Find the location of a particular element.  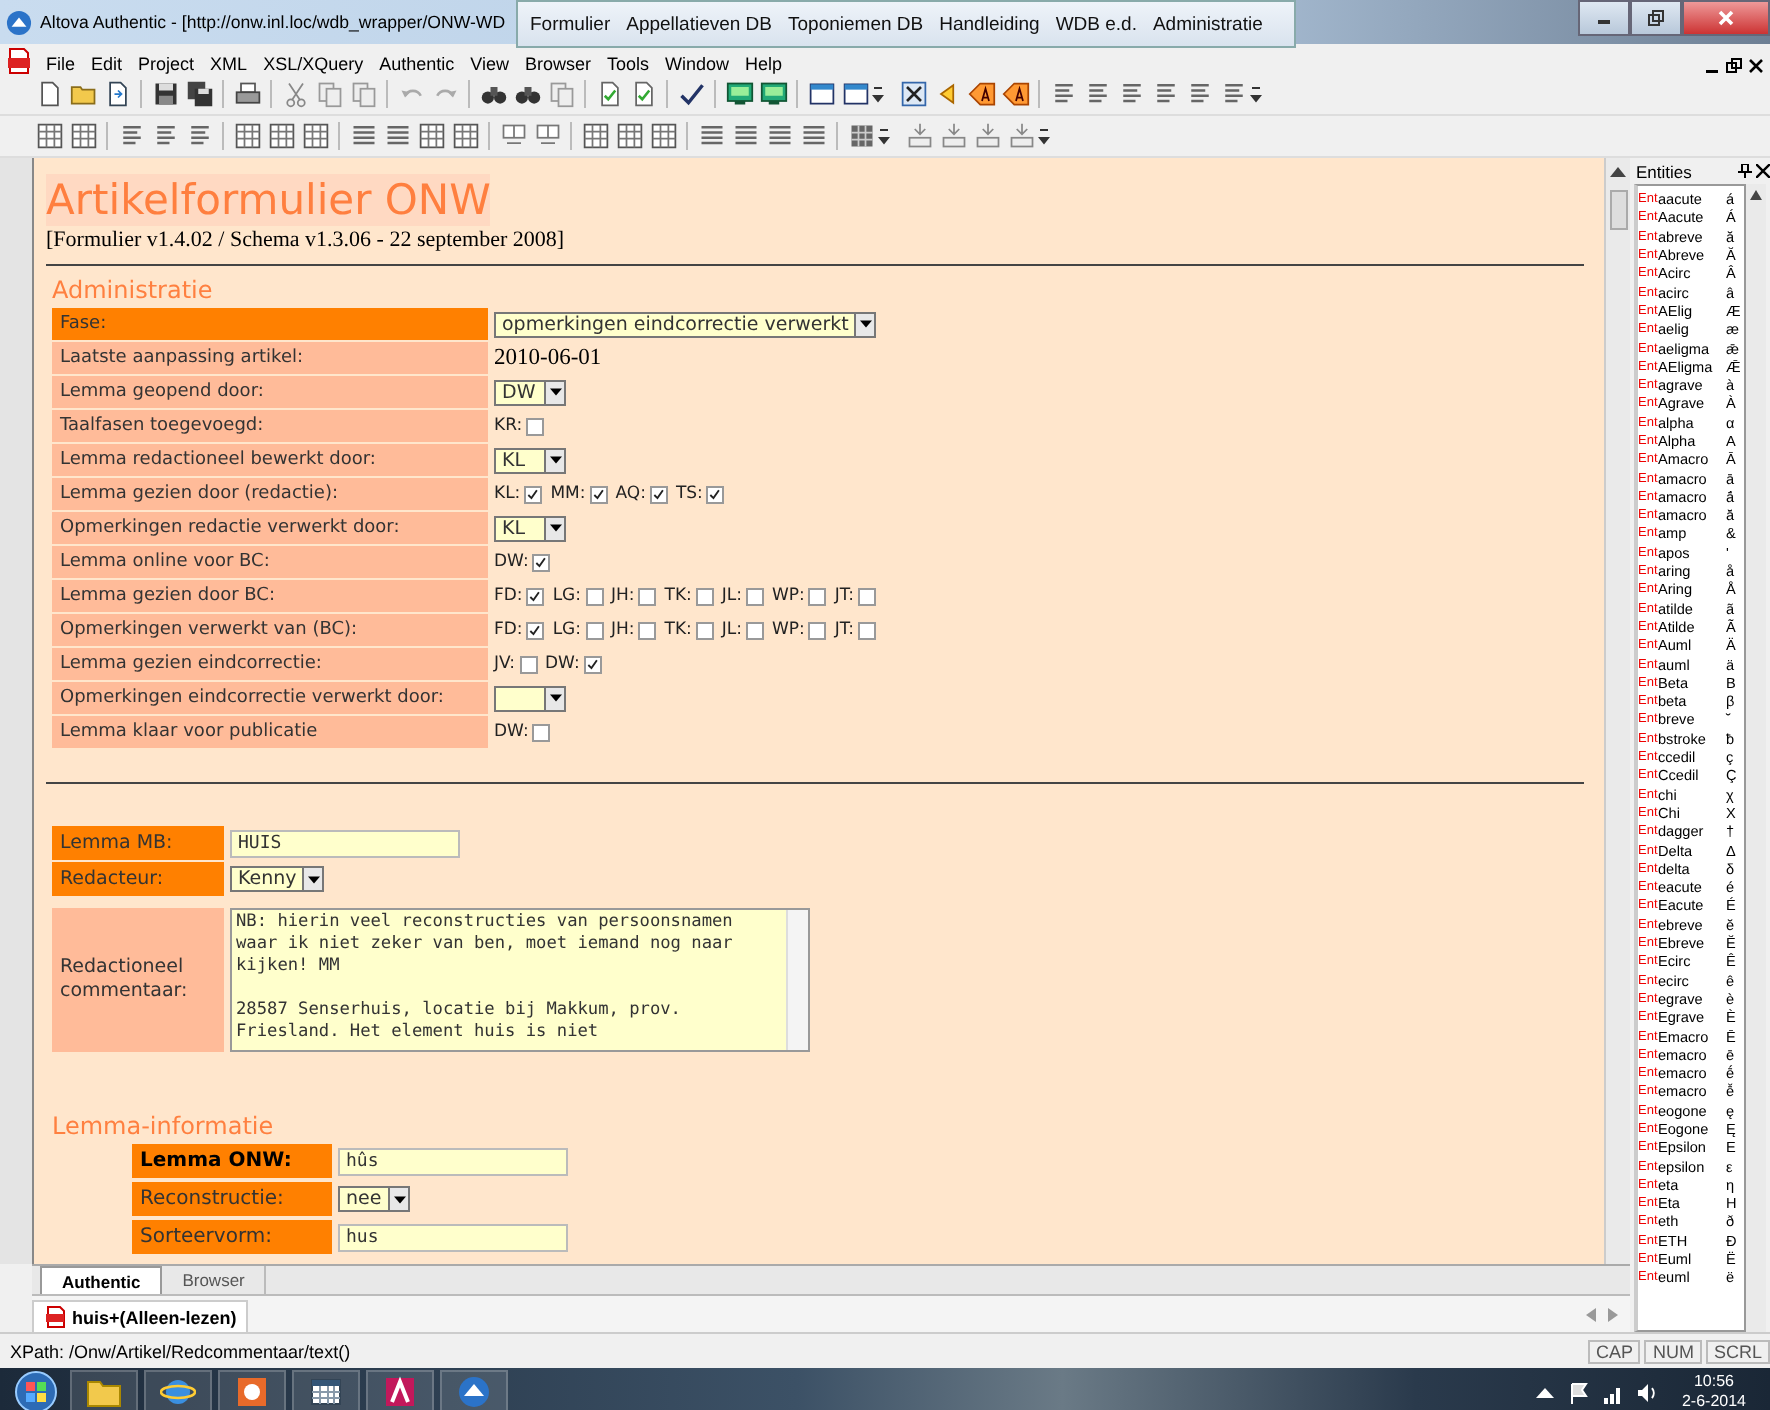

pin-icon is located at coordinates (1745, 171).